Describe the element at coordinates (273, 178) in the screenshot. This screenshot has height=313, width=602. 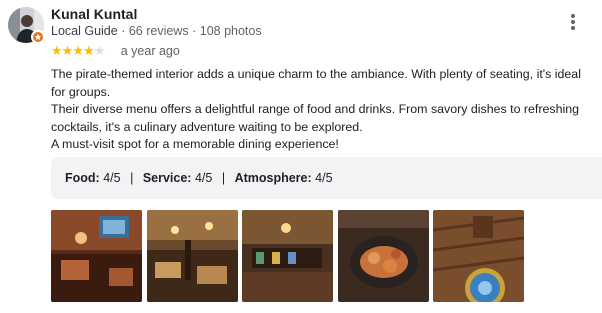
I see `atmosphere-rating-label: Atmosphere:` at that location.